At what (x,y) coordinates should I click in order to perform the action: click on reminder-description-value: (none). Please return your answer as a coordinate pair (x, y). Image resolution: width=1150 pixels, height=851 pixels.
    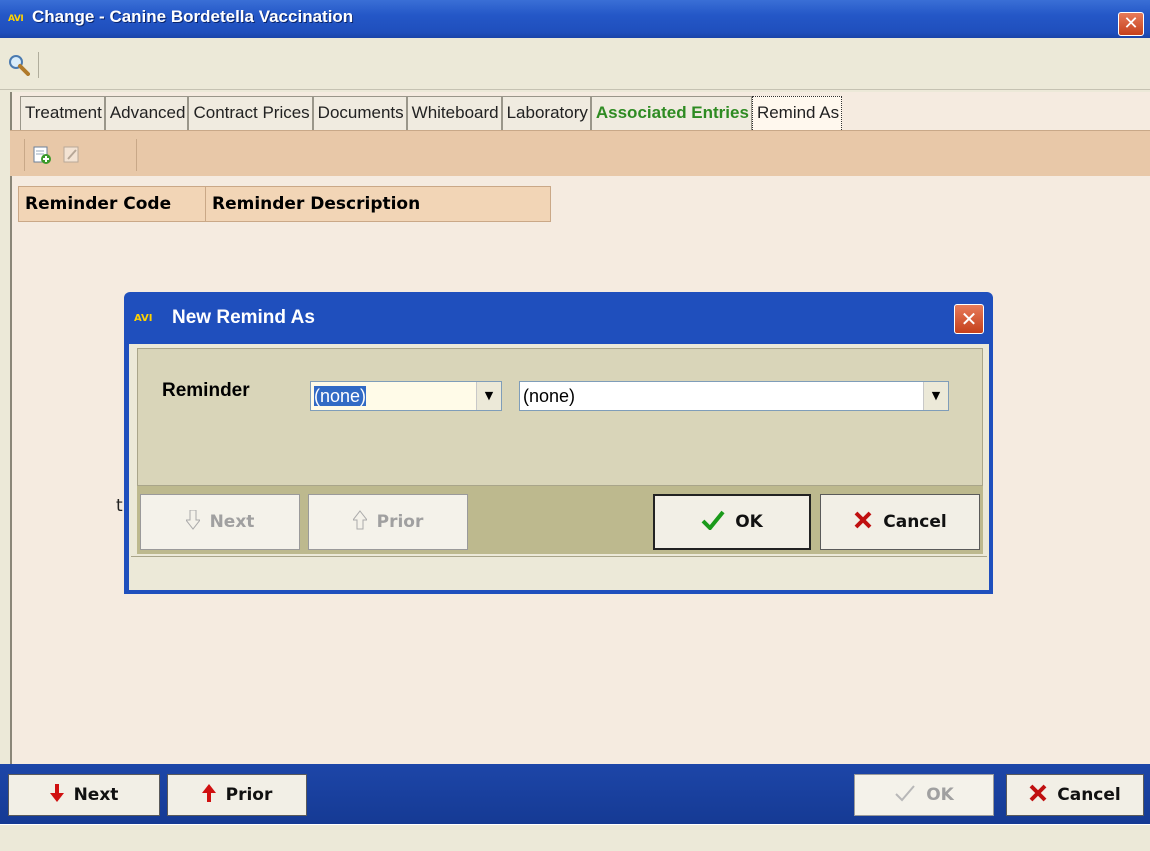
    Looking at the image, I should click on (549, 396).